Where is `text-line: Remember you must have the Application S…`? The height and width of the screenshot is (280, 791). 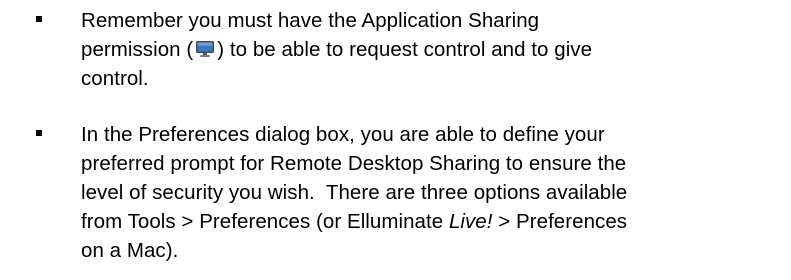
text-line: Remember you must have the Application S… is located at coordinates (310, 20).